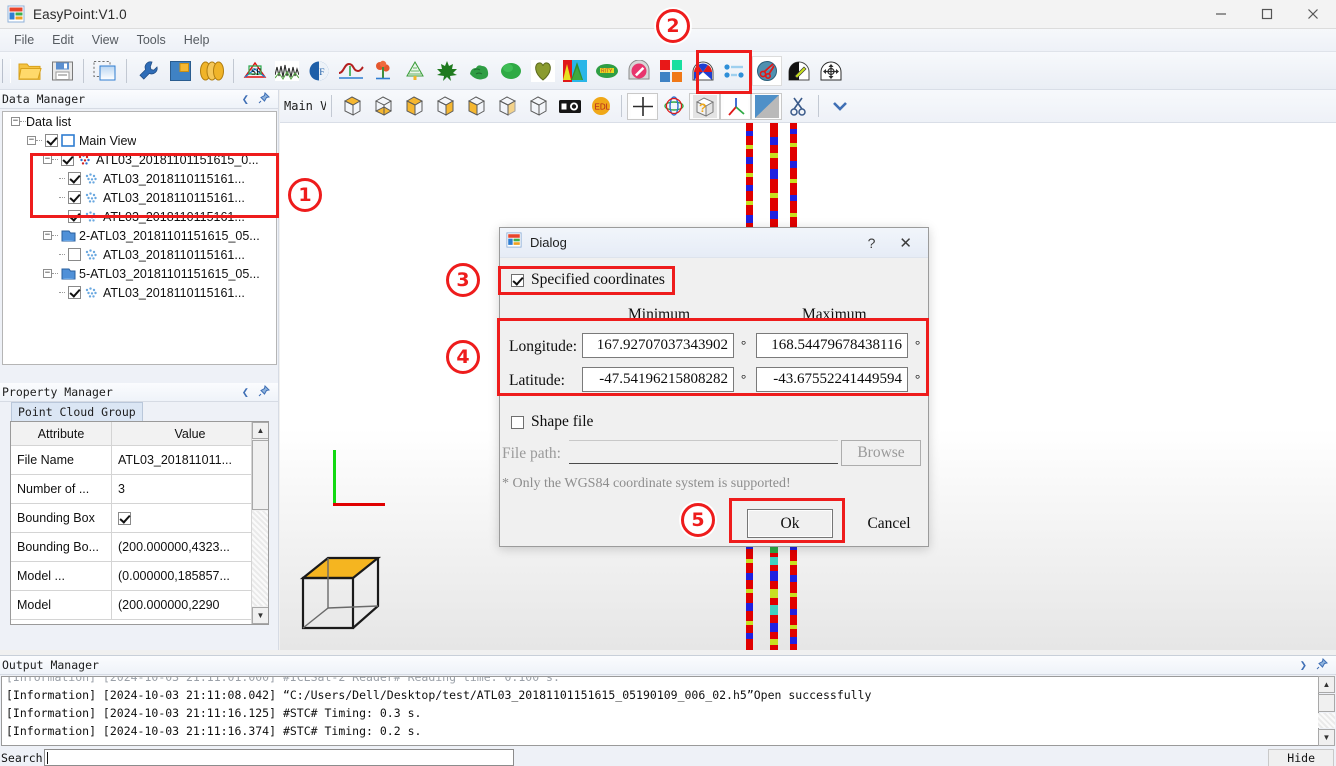 The width and height of the screenshot is (1336, 766). What do you see at coordinates (881, 453) in the screenshot?
I see `browse-button: Browse` at bounding box center [881, 453].